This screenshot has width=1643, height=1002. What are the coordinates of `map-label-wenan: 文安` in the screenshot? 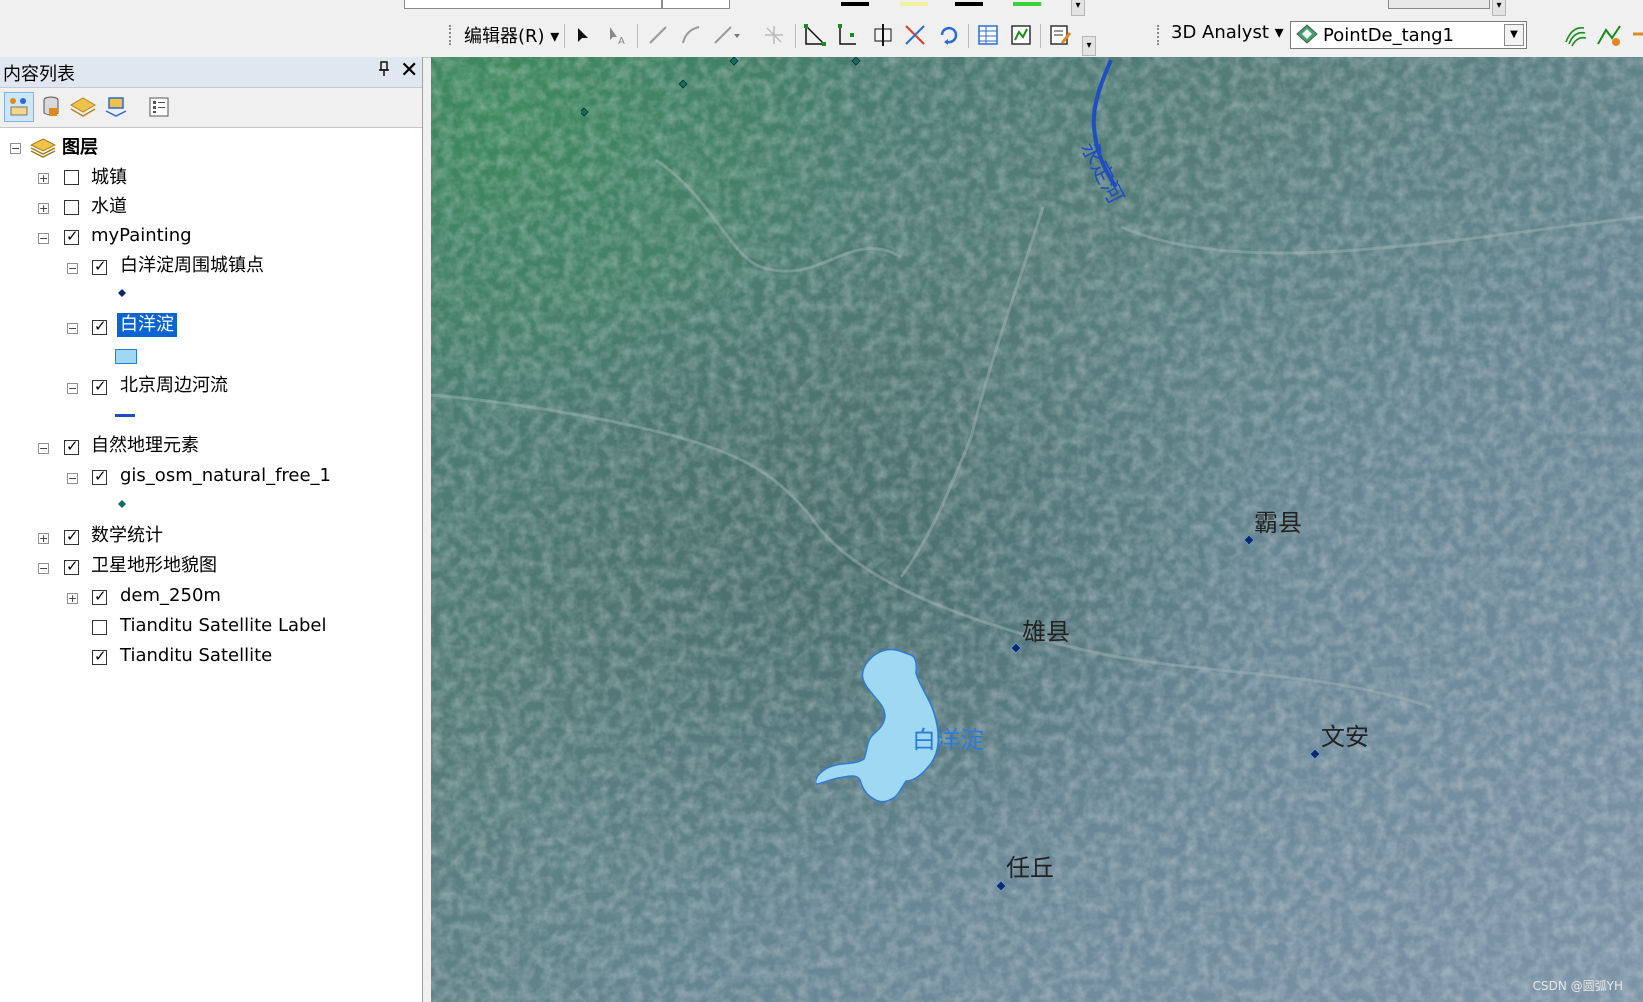 It's located at (1345, 737).